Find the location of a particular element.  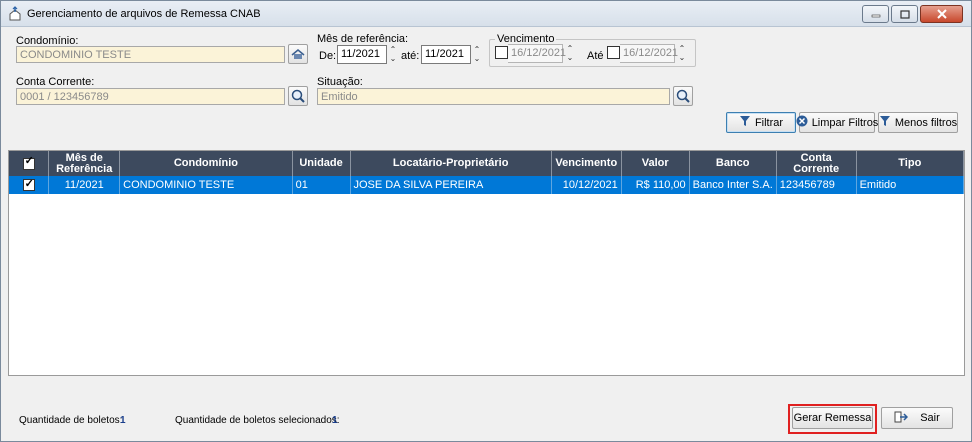

close-icon is located at coordinates (941, 14).